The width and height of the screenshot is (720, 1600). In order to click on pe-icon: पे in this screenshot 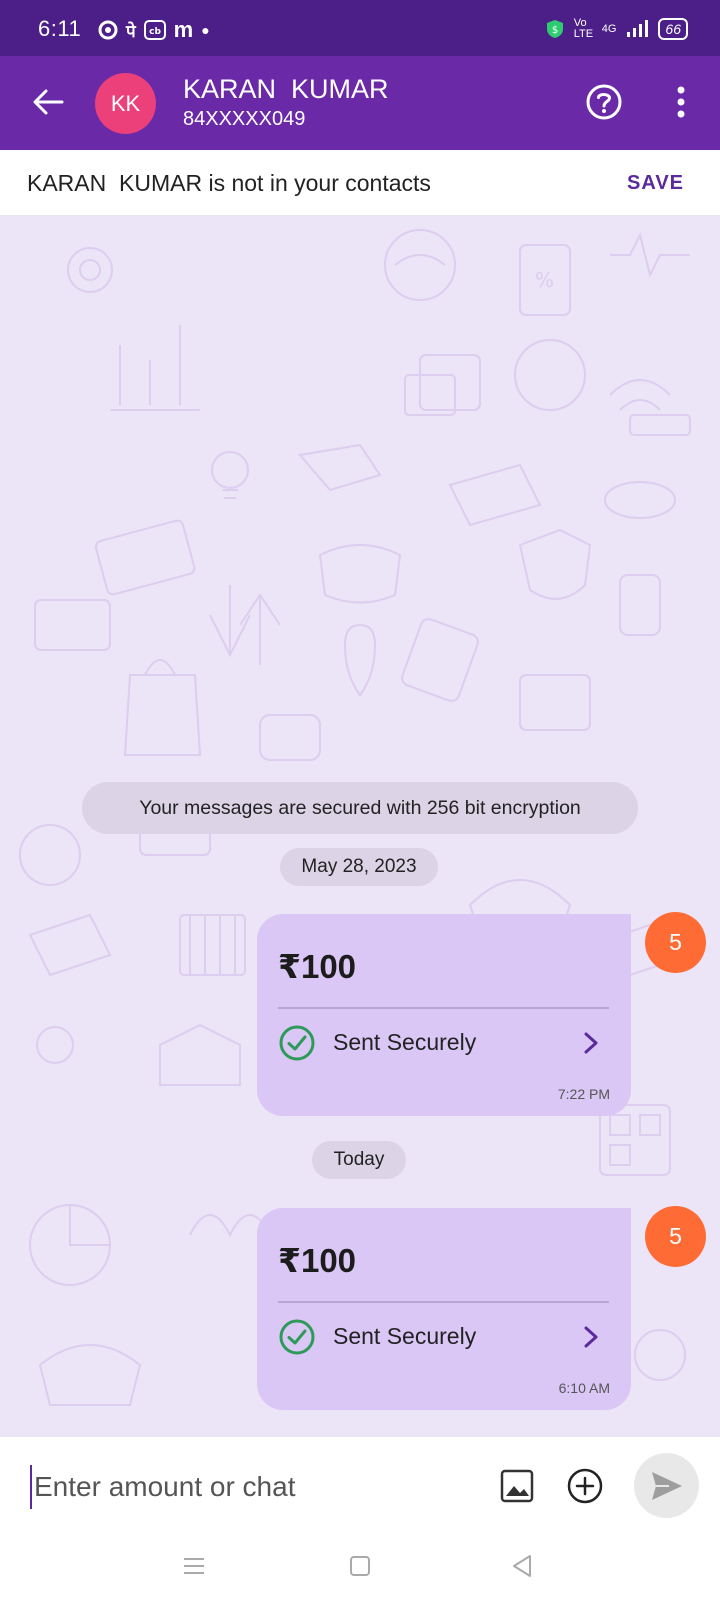, I will do `click(131, 31)`.